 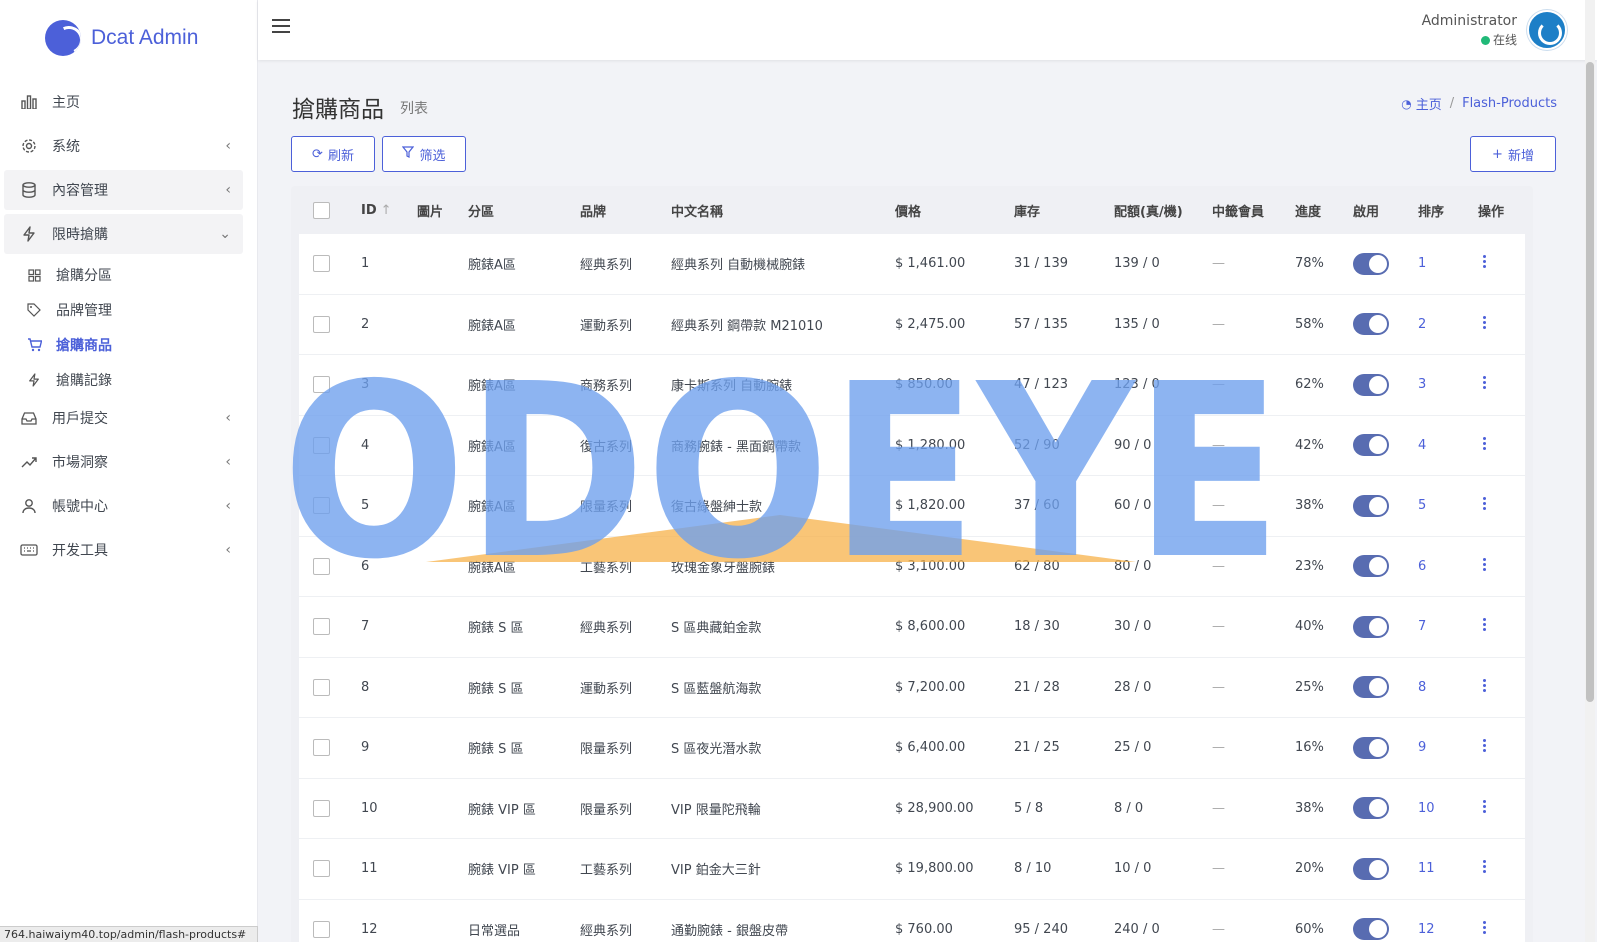 What do you see at coordinates (1218, 687) in the screenshot?
I see `row-winner: —` at bounding box center [1218, 687].